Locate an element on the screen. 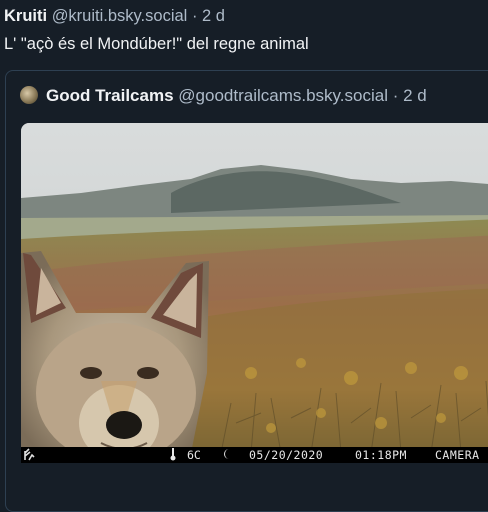 This screenshot has height=512, width=488. thermometer-icon is located at coordinates (173, 454).